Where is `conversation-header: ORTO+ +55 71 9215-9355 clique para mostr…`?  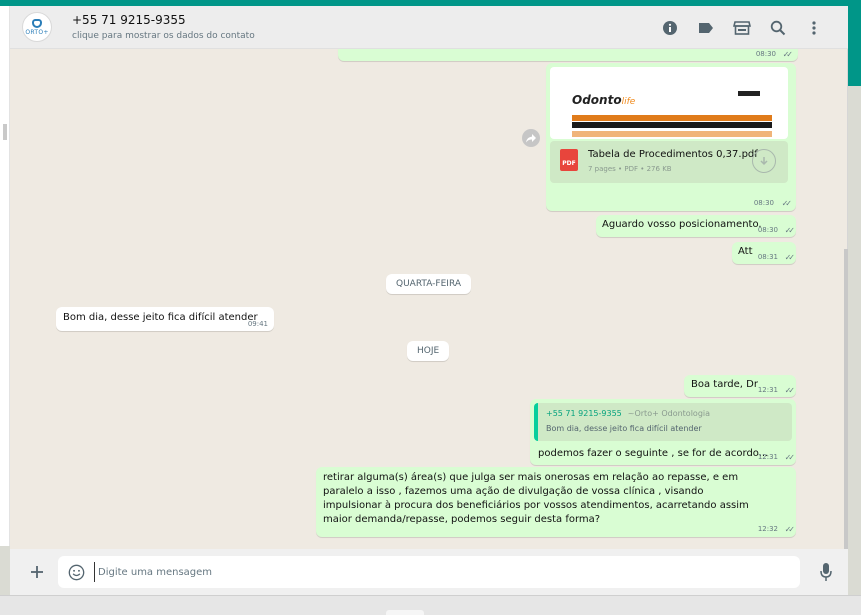
conversation-header: ORTO+ +55 71 9215-9355 clique para mostr… is located at coordinates (429, 27).